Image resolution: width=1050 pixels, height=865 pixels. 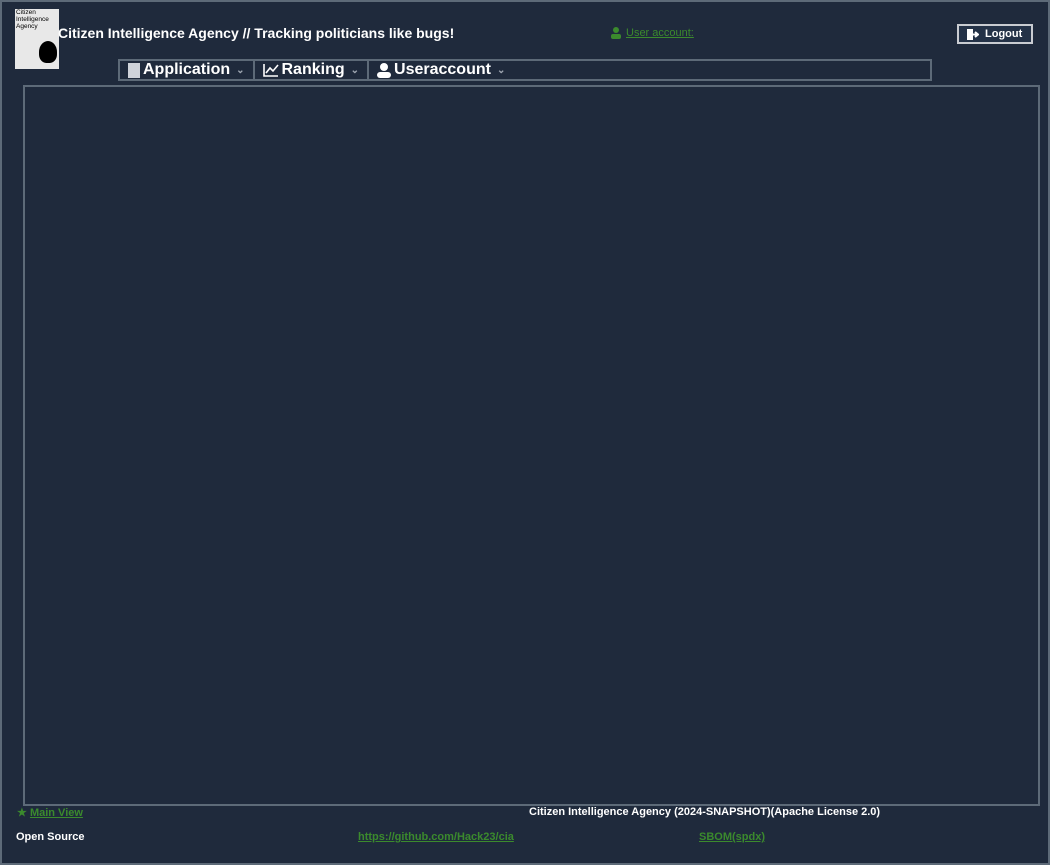 I want to click on menu-ranking: Ranking ⌄, so click(x=312, y=70).